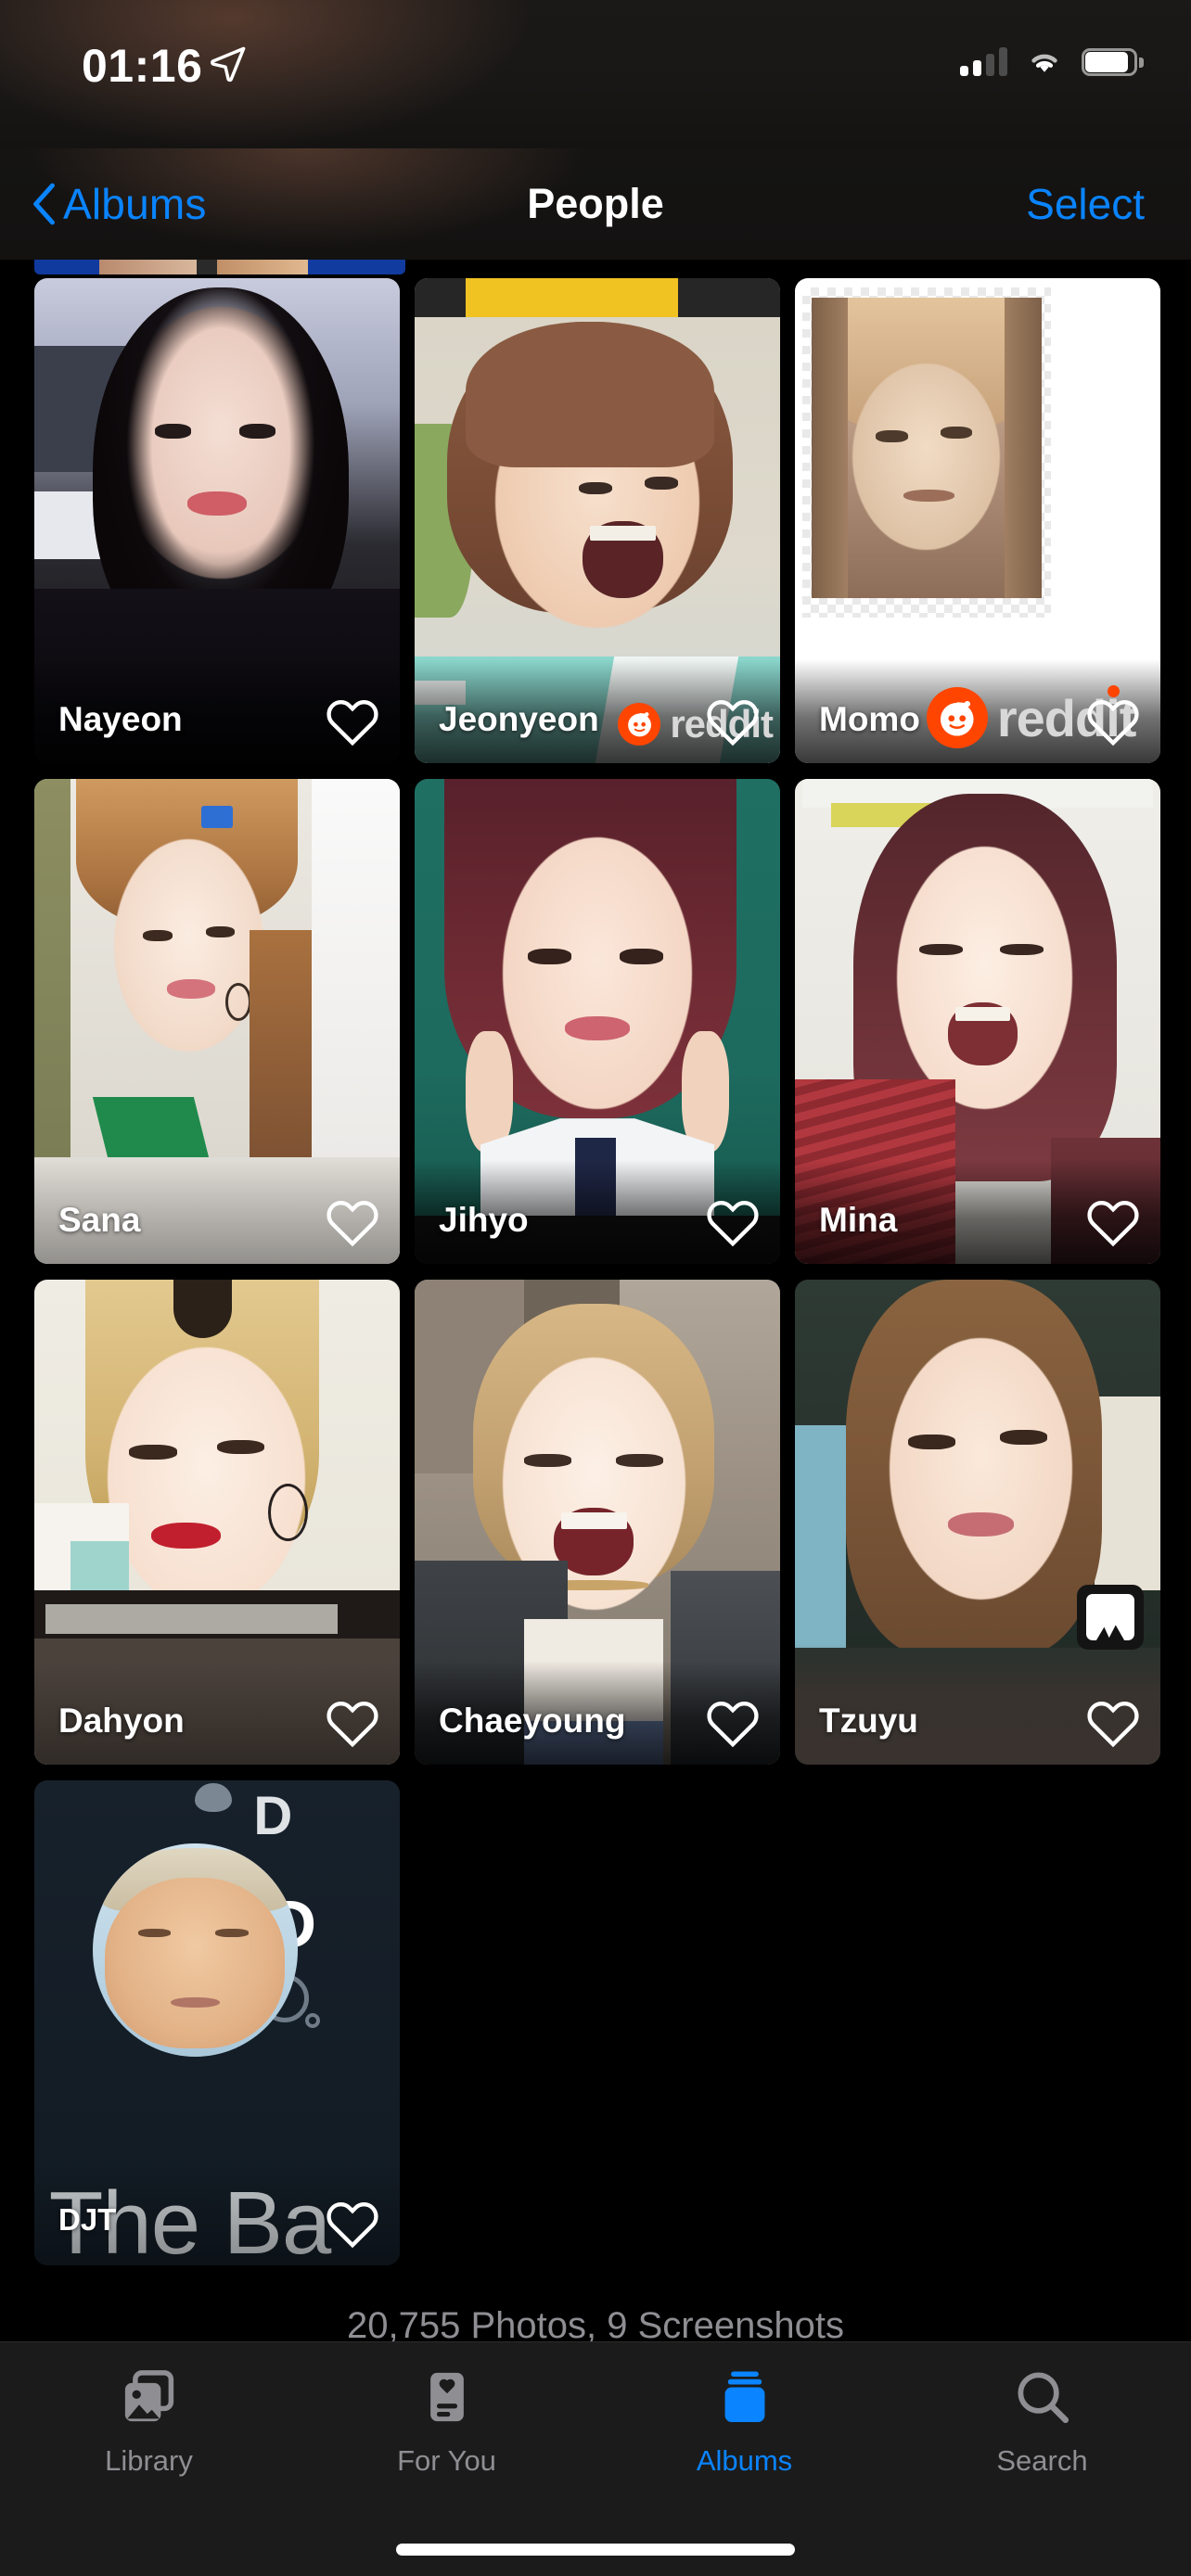 The height and width of the screenshot is (2576, 1191). Describe the element at coordinates (446, 2460) in the screenshot. I see `tab-label: For You` at that location.